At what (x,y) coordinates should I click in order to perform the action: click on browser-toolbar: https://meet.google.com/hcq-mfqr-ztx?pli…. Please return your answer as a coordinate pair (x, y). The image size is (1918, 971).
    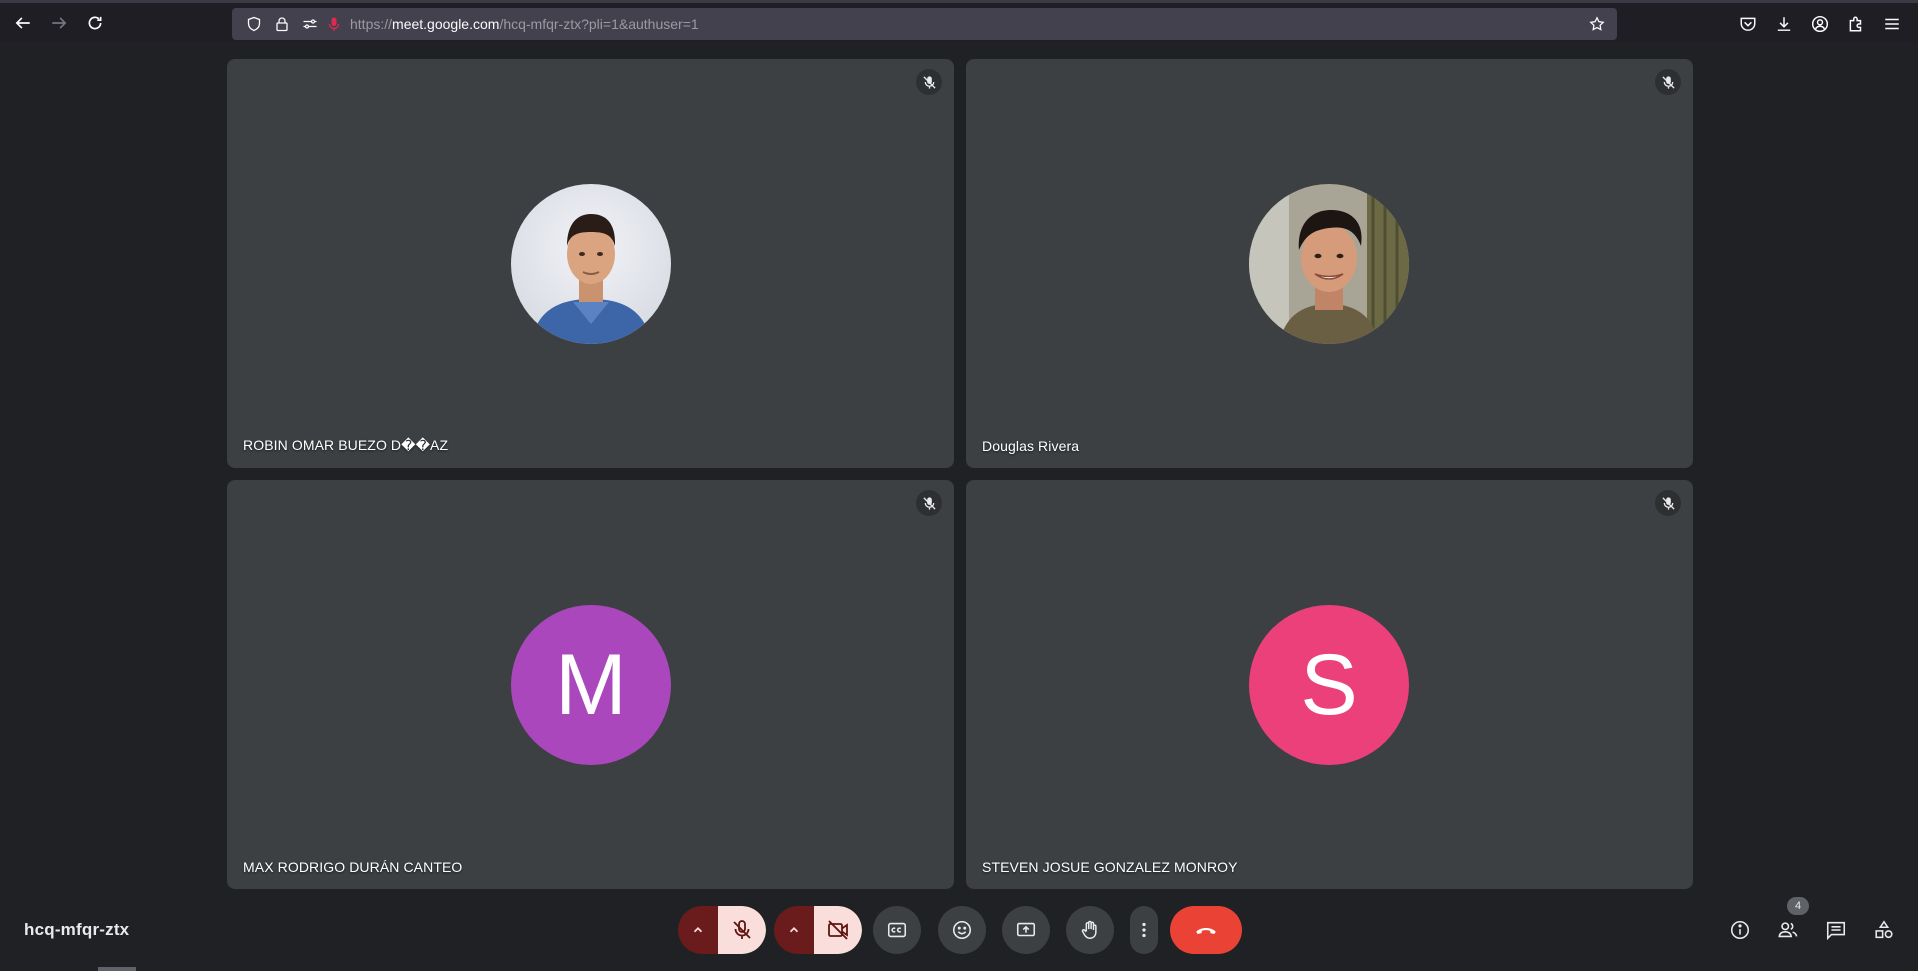
    Looking at the image, I should click on (959, 21).